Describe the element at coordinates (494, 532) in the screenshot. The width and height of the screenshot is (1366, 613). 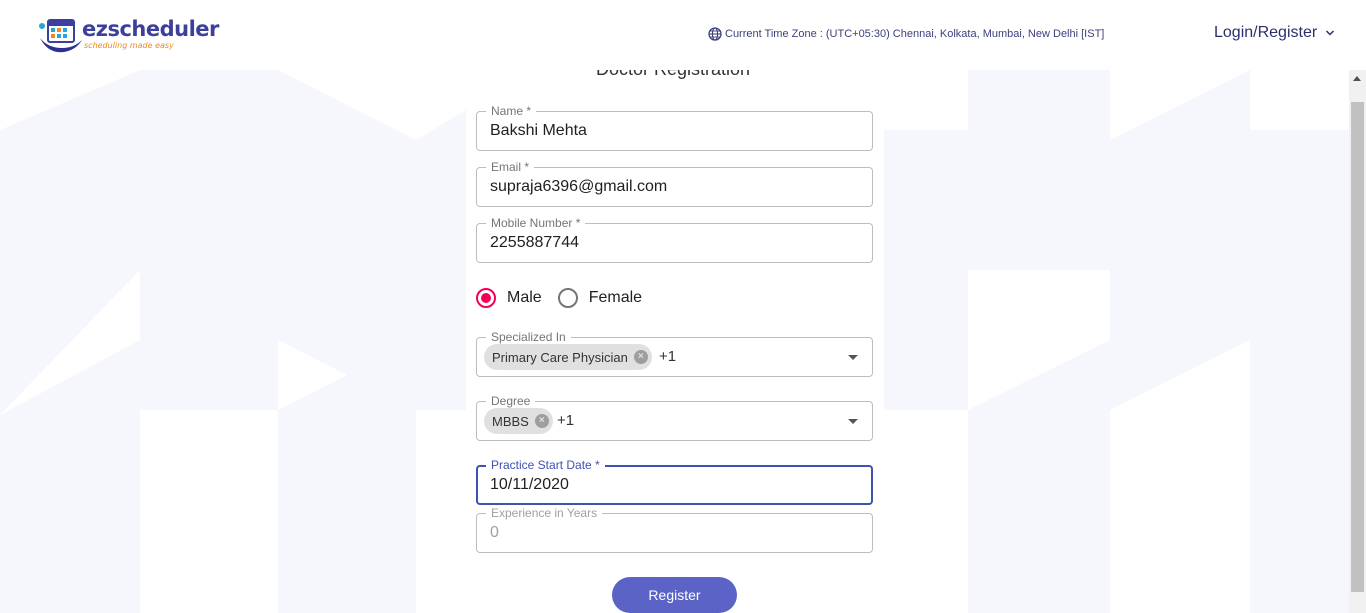
I see `experience-years-value: 0` at that location.